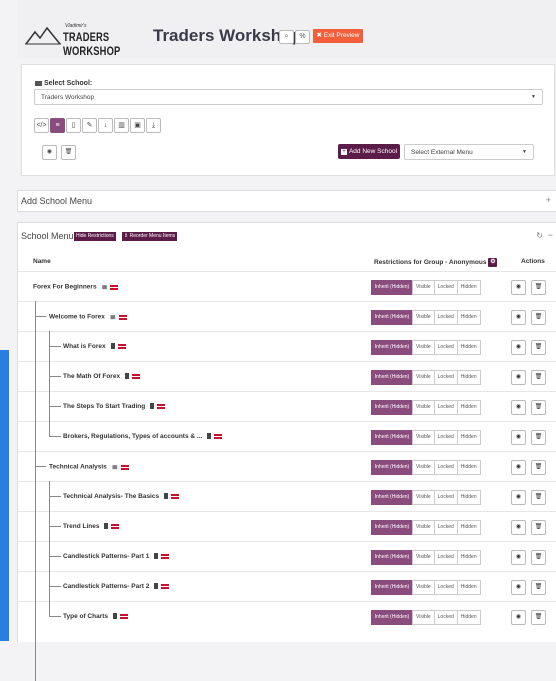  What do you see at coordinates (68, 152) in the screenshot?
I see `delete-school-button: 🗑` at bounding box center [68, 152].